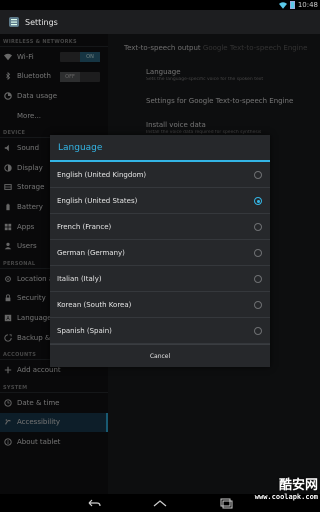  Describe the element at coordinates (286, 497) in the screenshot. I see `watermark-url: www.coolapk.com` at that location.